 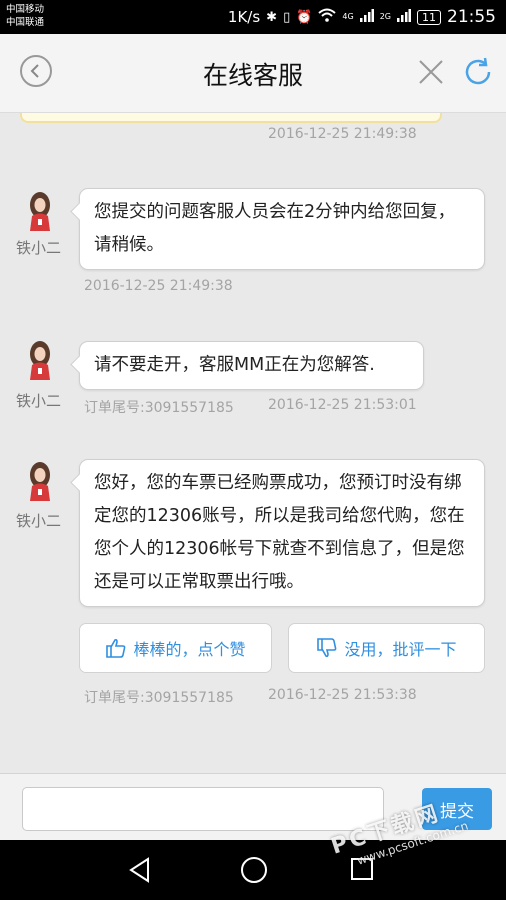 What do you see at coordinates (385, 16) in the screenshot?
I see `network-2g-label: 2G` at bounding box center [385, 16].